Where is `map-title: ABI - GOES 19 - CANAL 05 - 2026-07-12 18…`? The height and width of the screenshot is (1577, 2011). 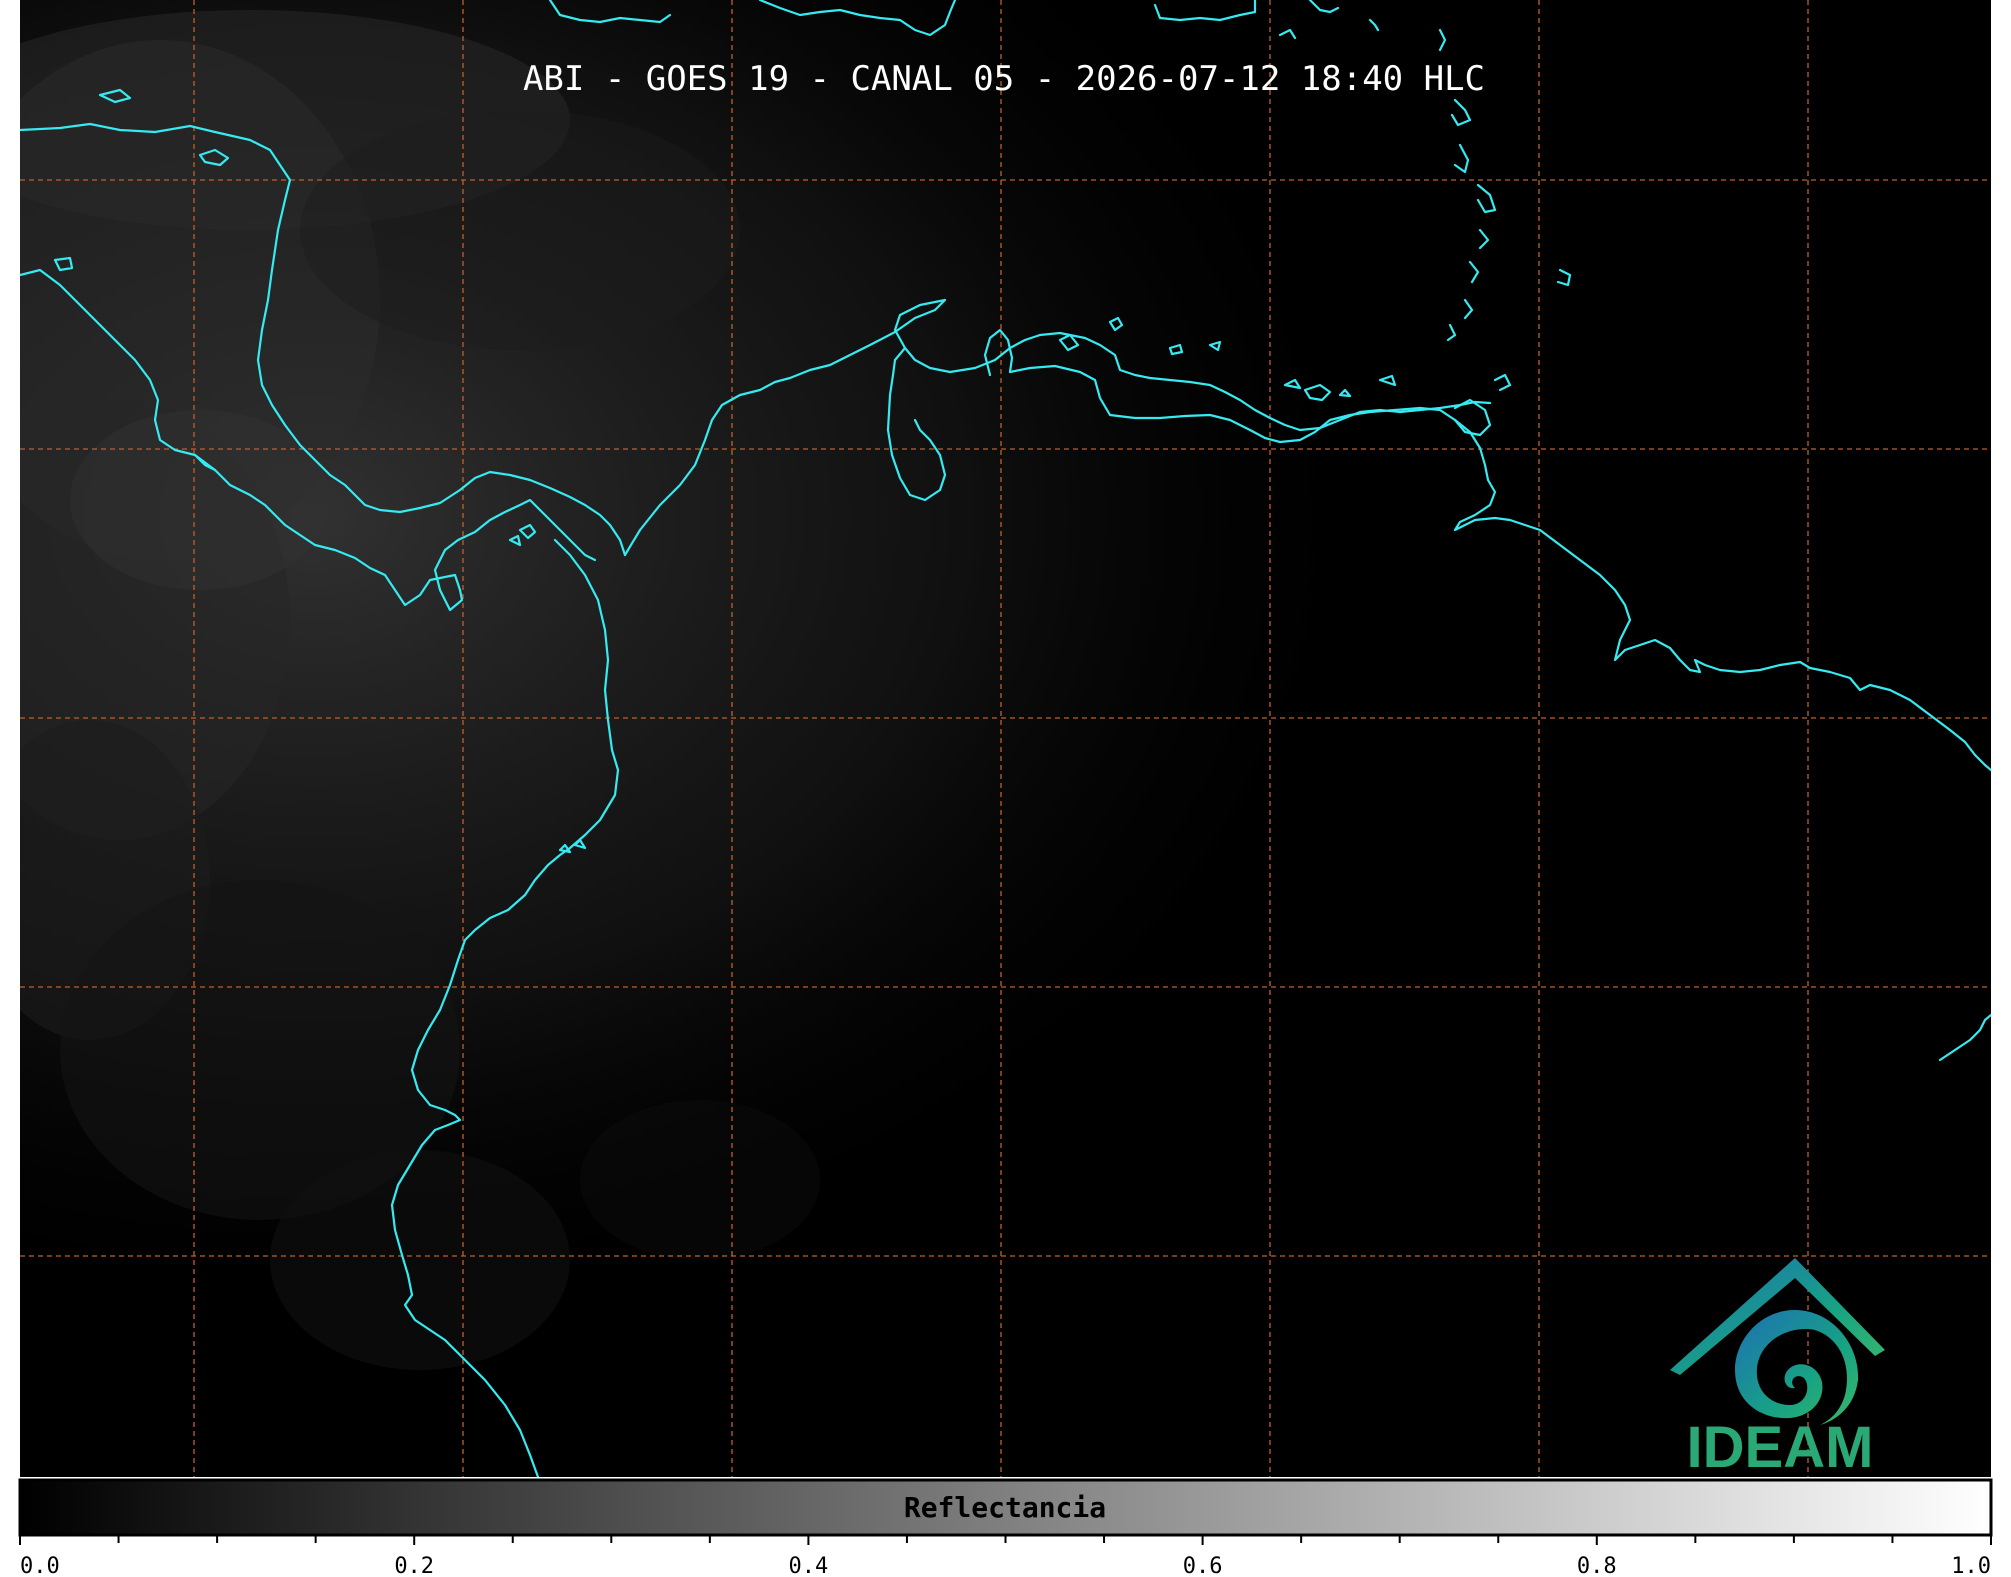
map-title: ABI - GOES 19 - CANAL 05 - 2026-07-12 18… is located at coordinates (1004, 79).